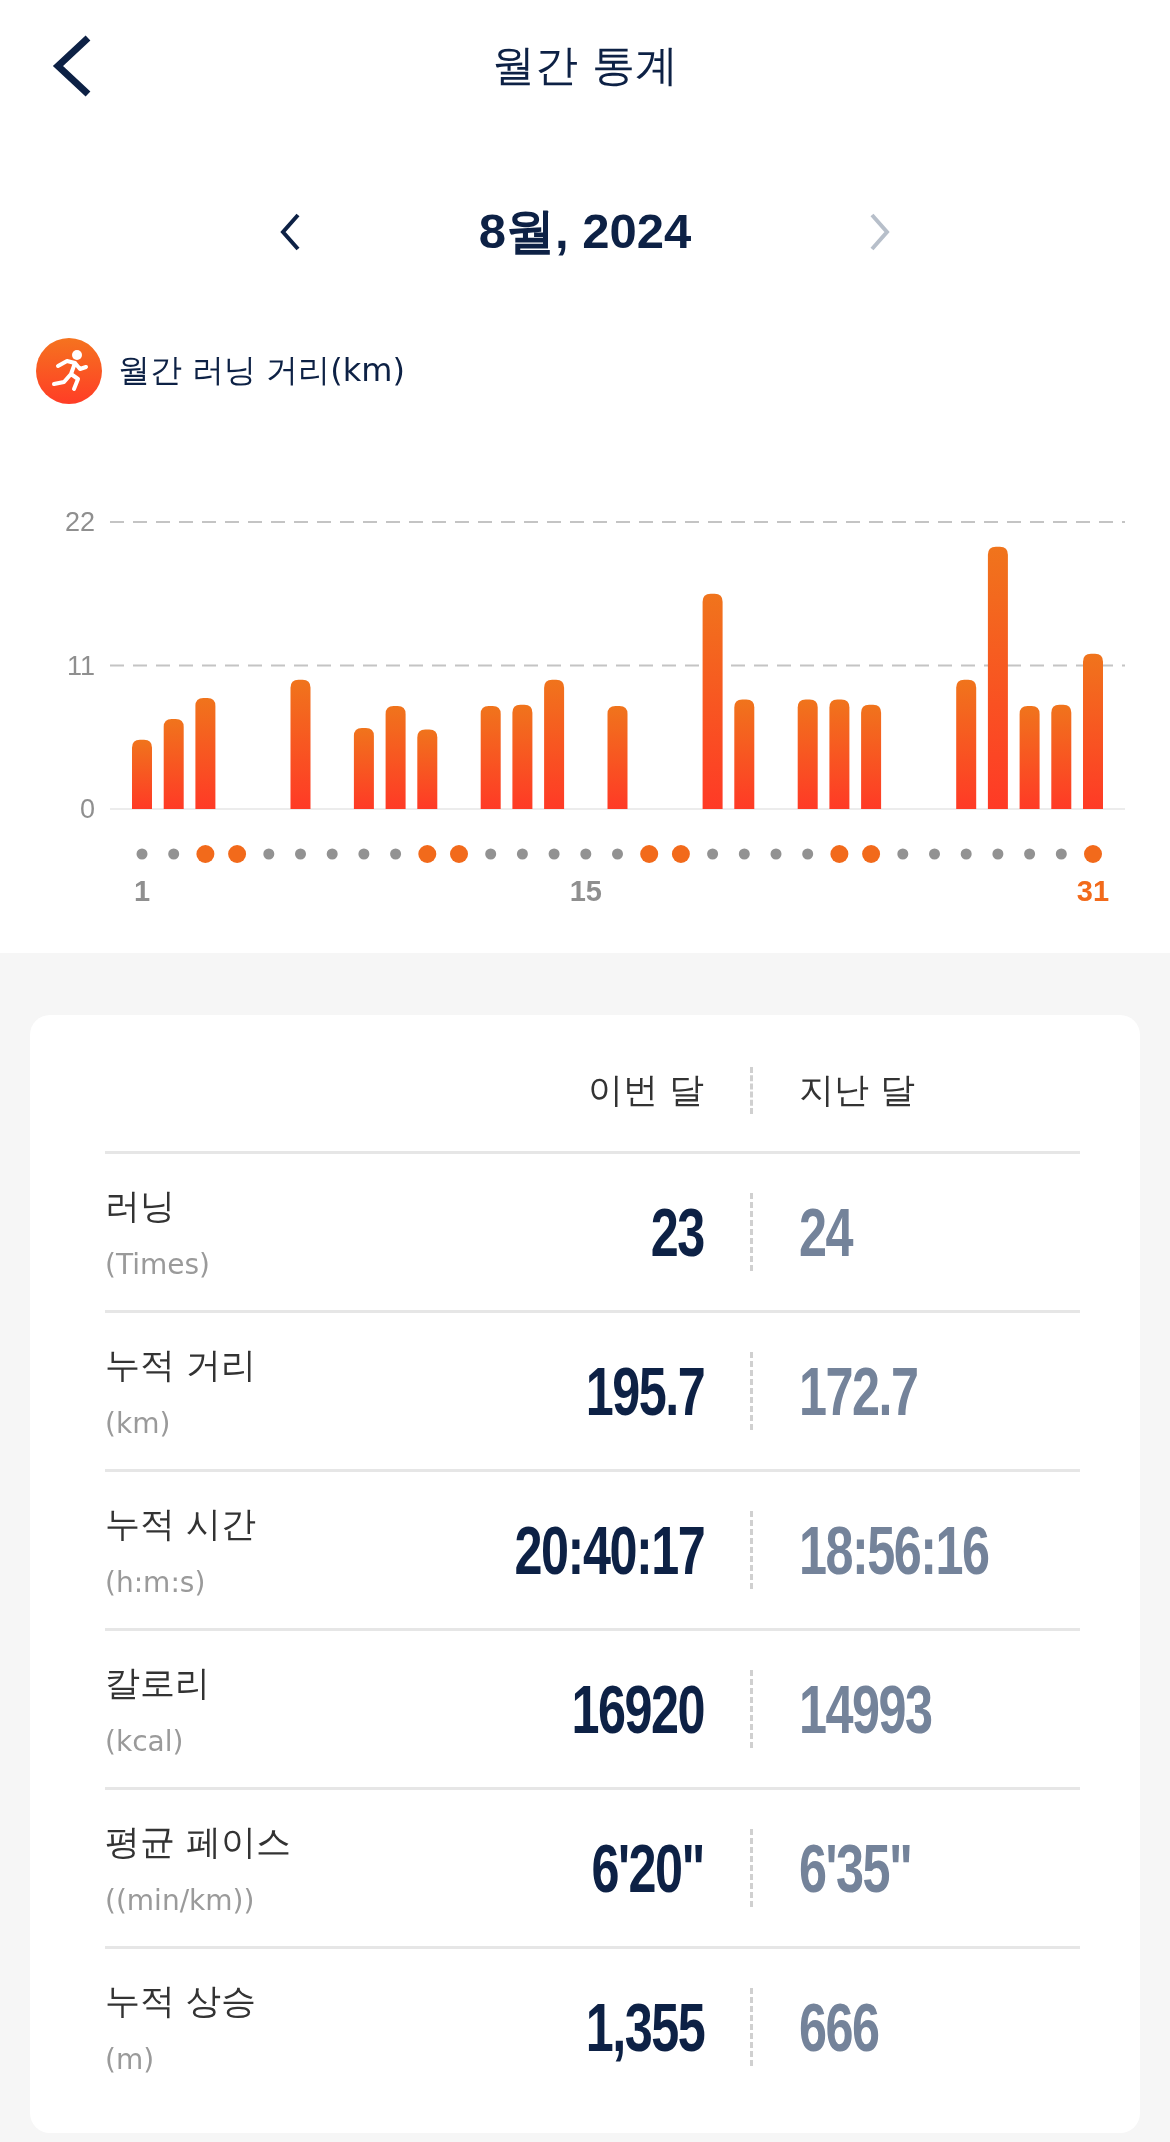 The height and width of the screenshot is (2142, 1170). Describe the element at coordinates (181, 2001) in the screenshot. I see `stat-label: 누적 상승` at that location.